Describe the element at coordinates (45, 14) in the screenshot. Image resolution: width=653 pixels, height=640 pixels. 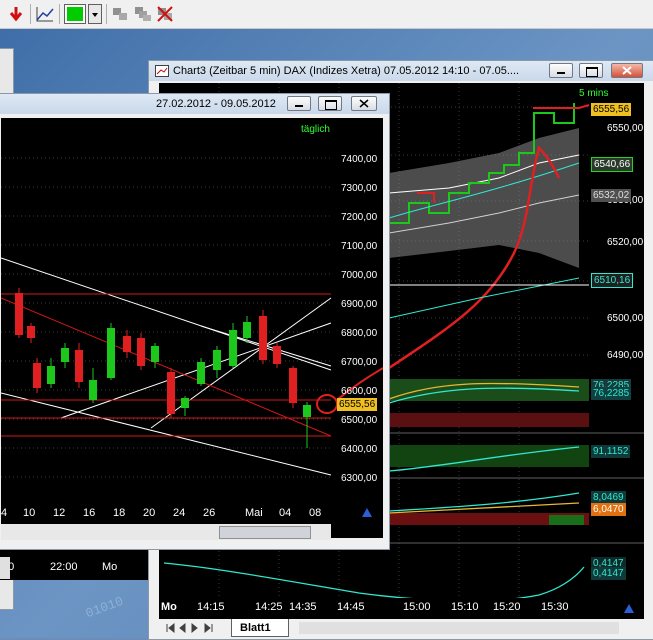
I see `line-chart-icon` at that location.